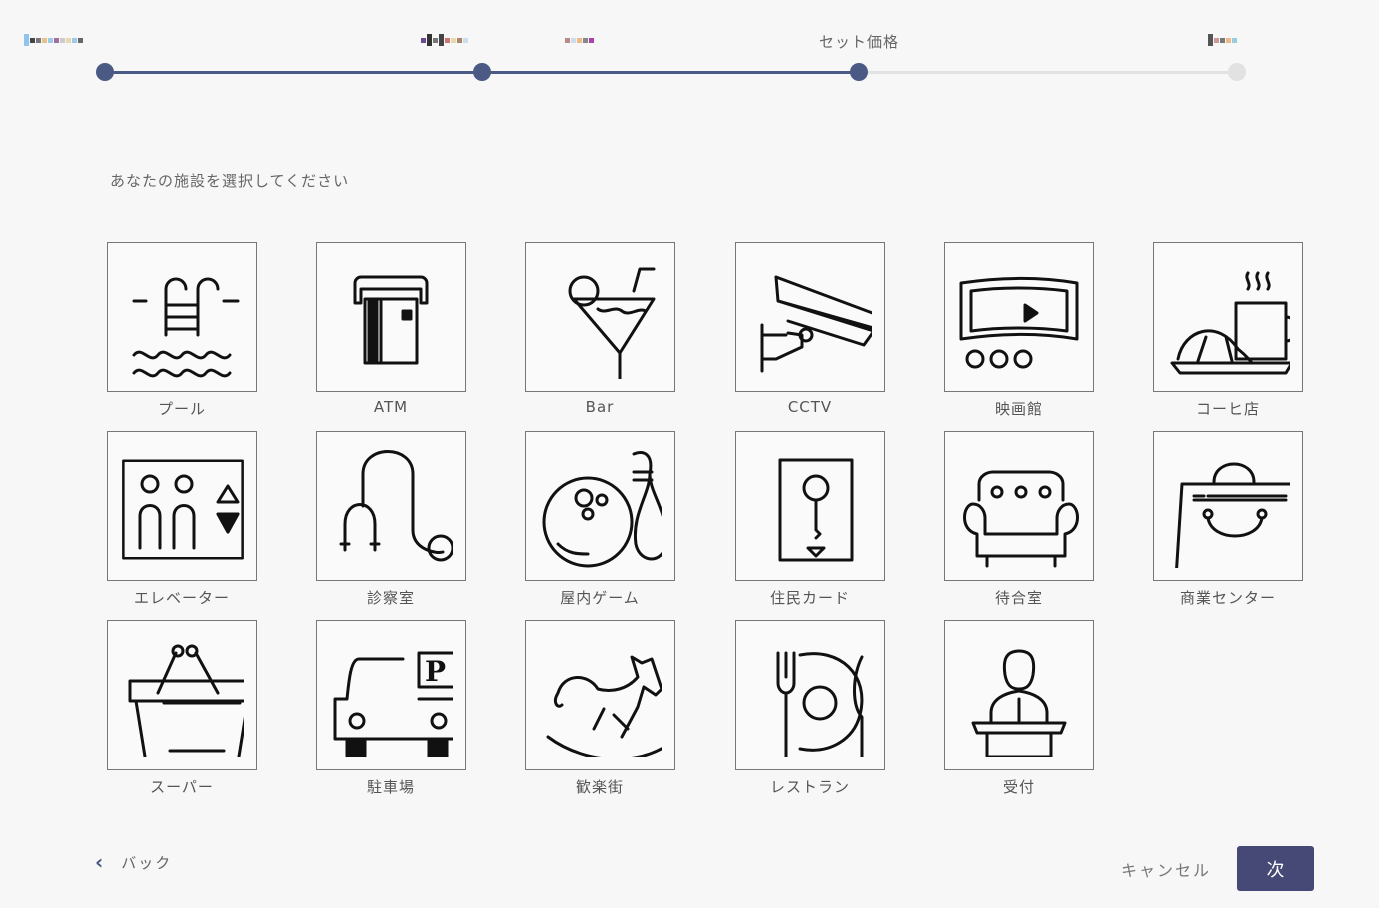 This screenshot has height=908, width=1379. Describe the element at coordinates (230, 181) in the screenshot. I see `facility-prompt: あなたの施設を選択してください` at that location.